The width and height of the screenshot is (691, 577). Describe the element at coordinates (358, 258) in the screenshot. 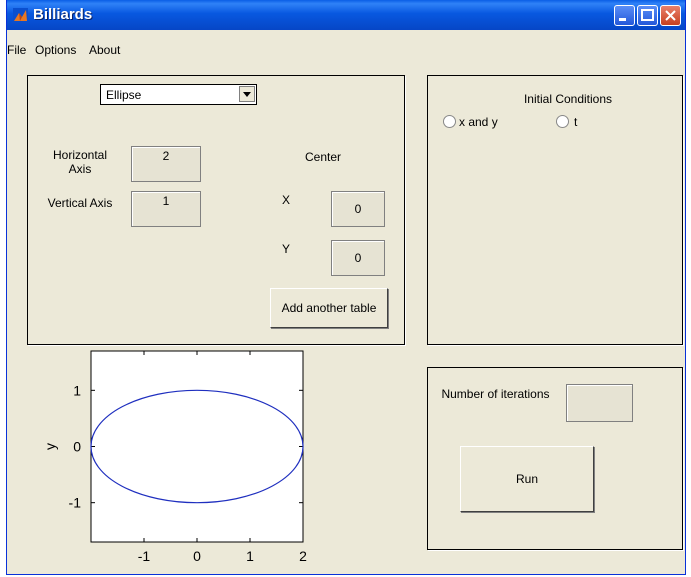

I see `center-y-field: 0` at that location.